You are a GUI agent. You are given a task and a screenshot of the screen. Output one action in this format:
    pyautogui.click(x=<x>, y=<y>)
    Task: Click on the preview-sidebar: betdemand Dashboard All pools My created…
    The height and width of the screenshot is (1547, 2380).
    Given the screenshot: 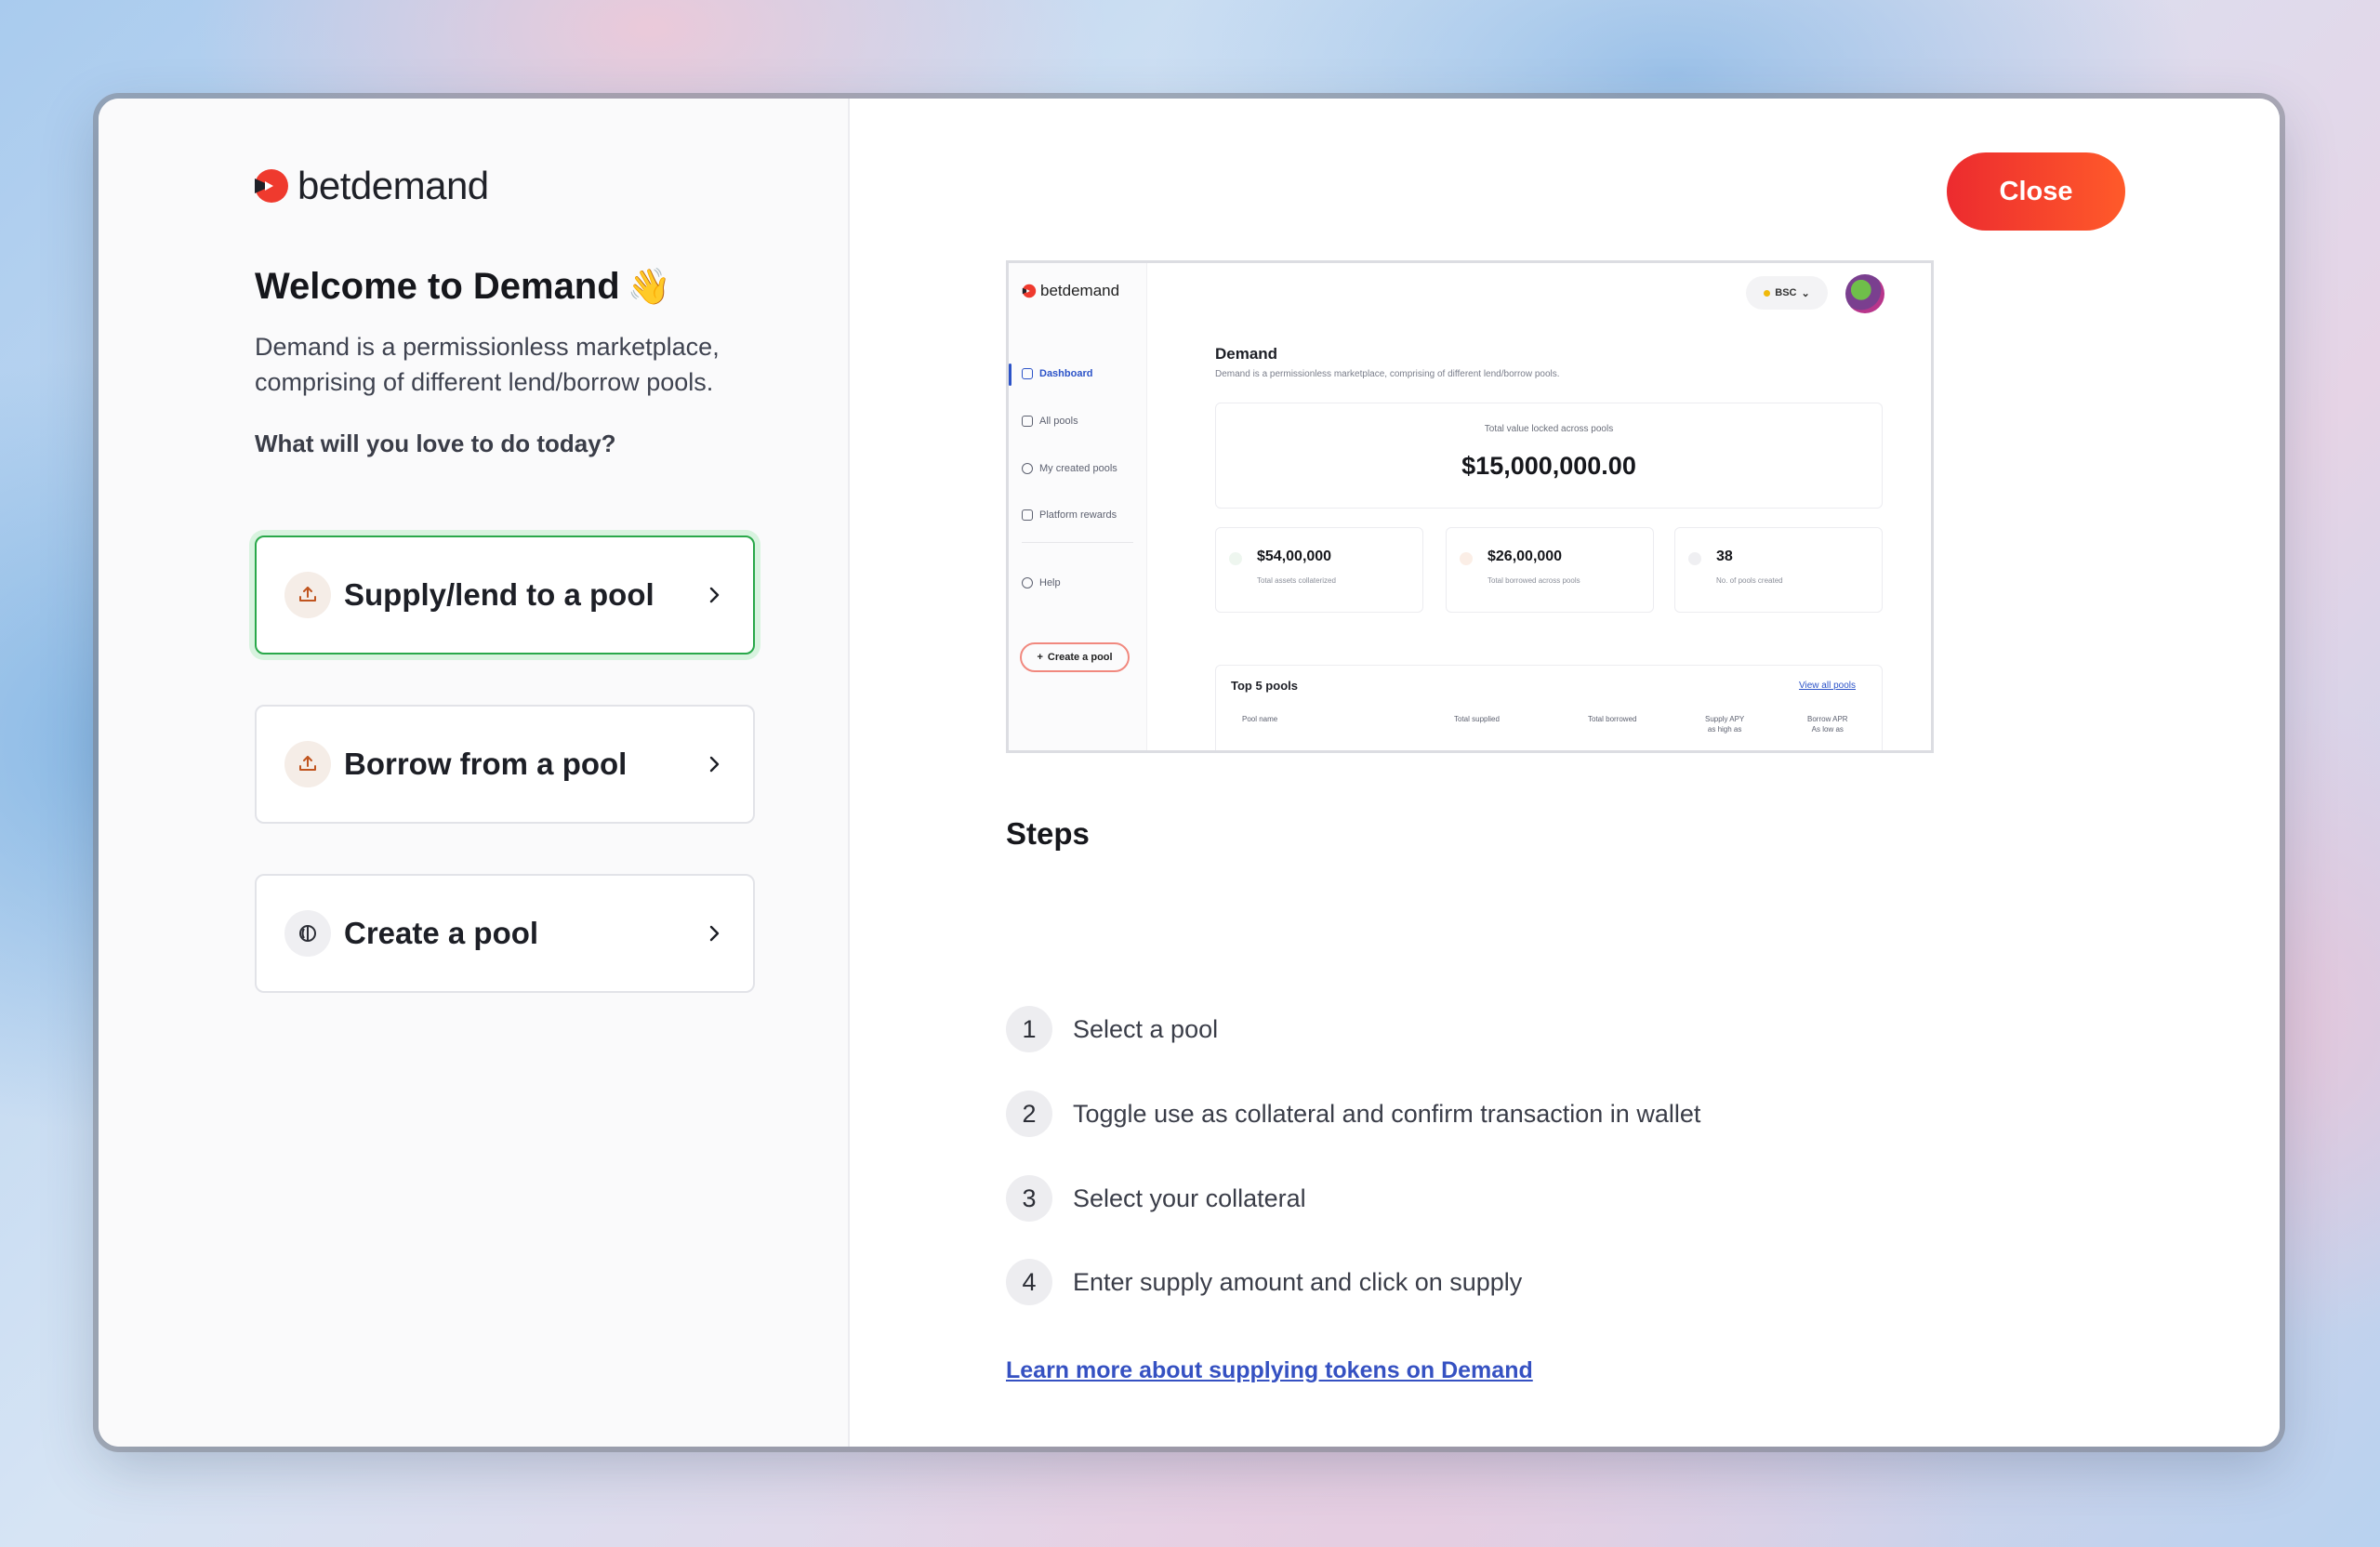 What is the action you would take?
    pyautogui.click(x=1078, y=506)
    